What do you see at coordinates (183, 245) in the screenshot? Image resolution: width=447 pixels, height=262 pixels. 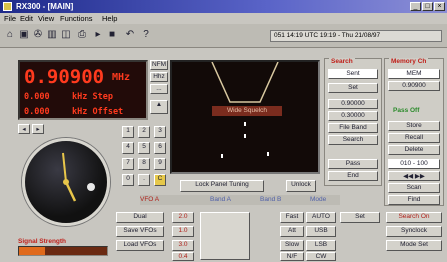 I see `band-value-3: 3.0` at bounding box center [183, 245].